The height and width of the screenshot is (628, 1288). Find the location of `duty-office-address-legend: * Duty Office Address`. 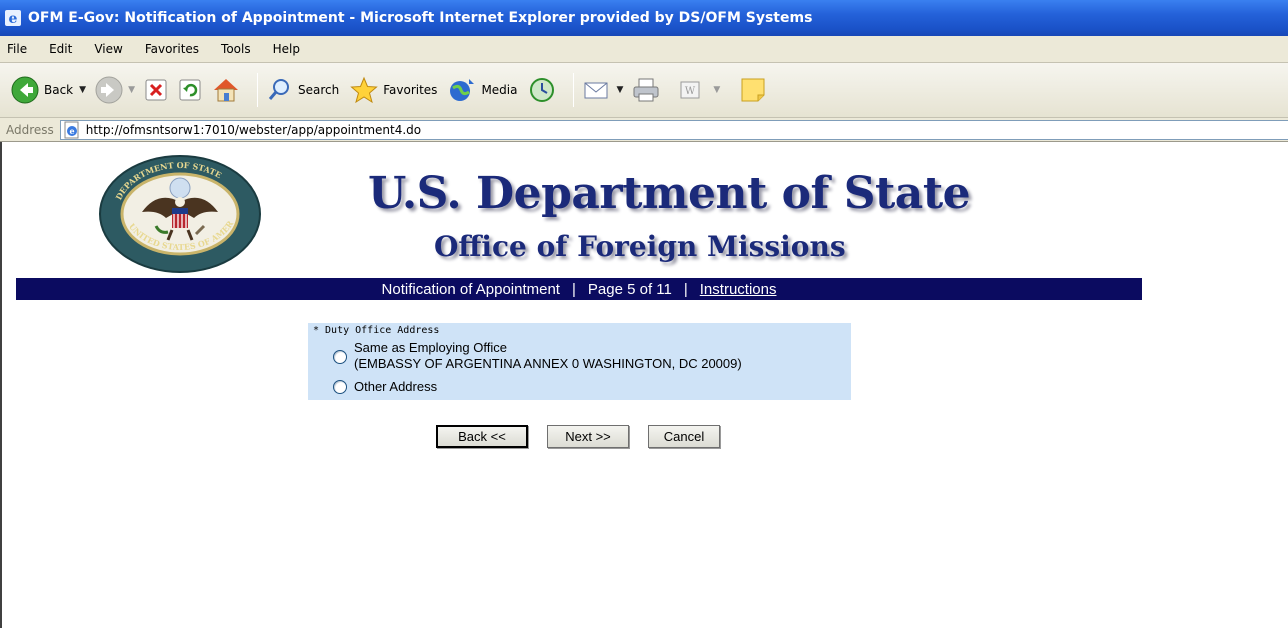

duty-office-address-legend: * Duty Office Address is located at coordinates (376, 330).